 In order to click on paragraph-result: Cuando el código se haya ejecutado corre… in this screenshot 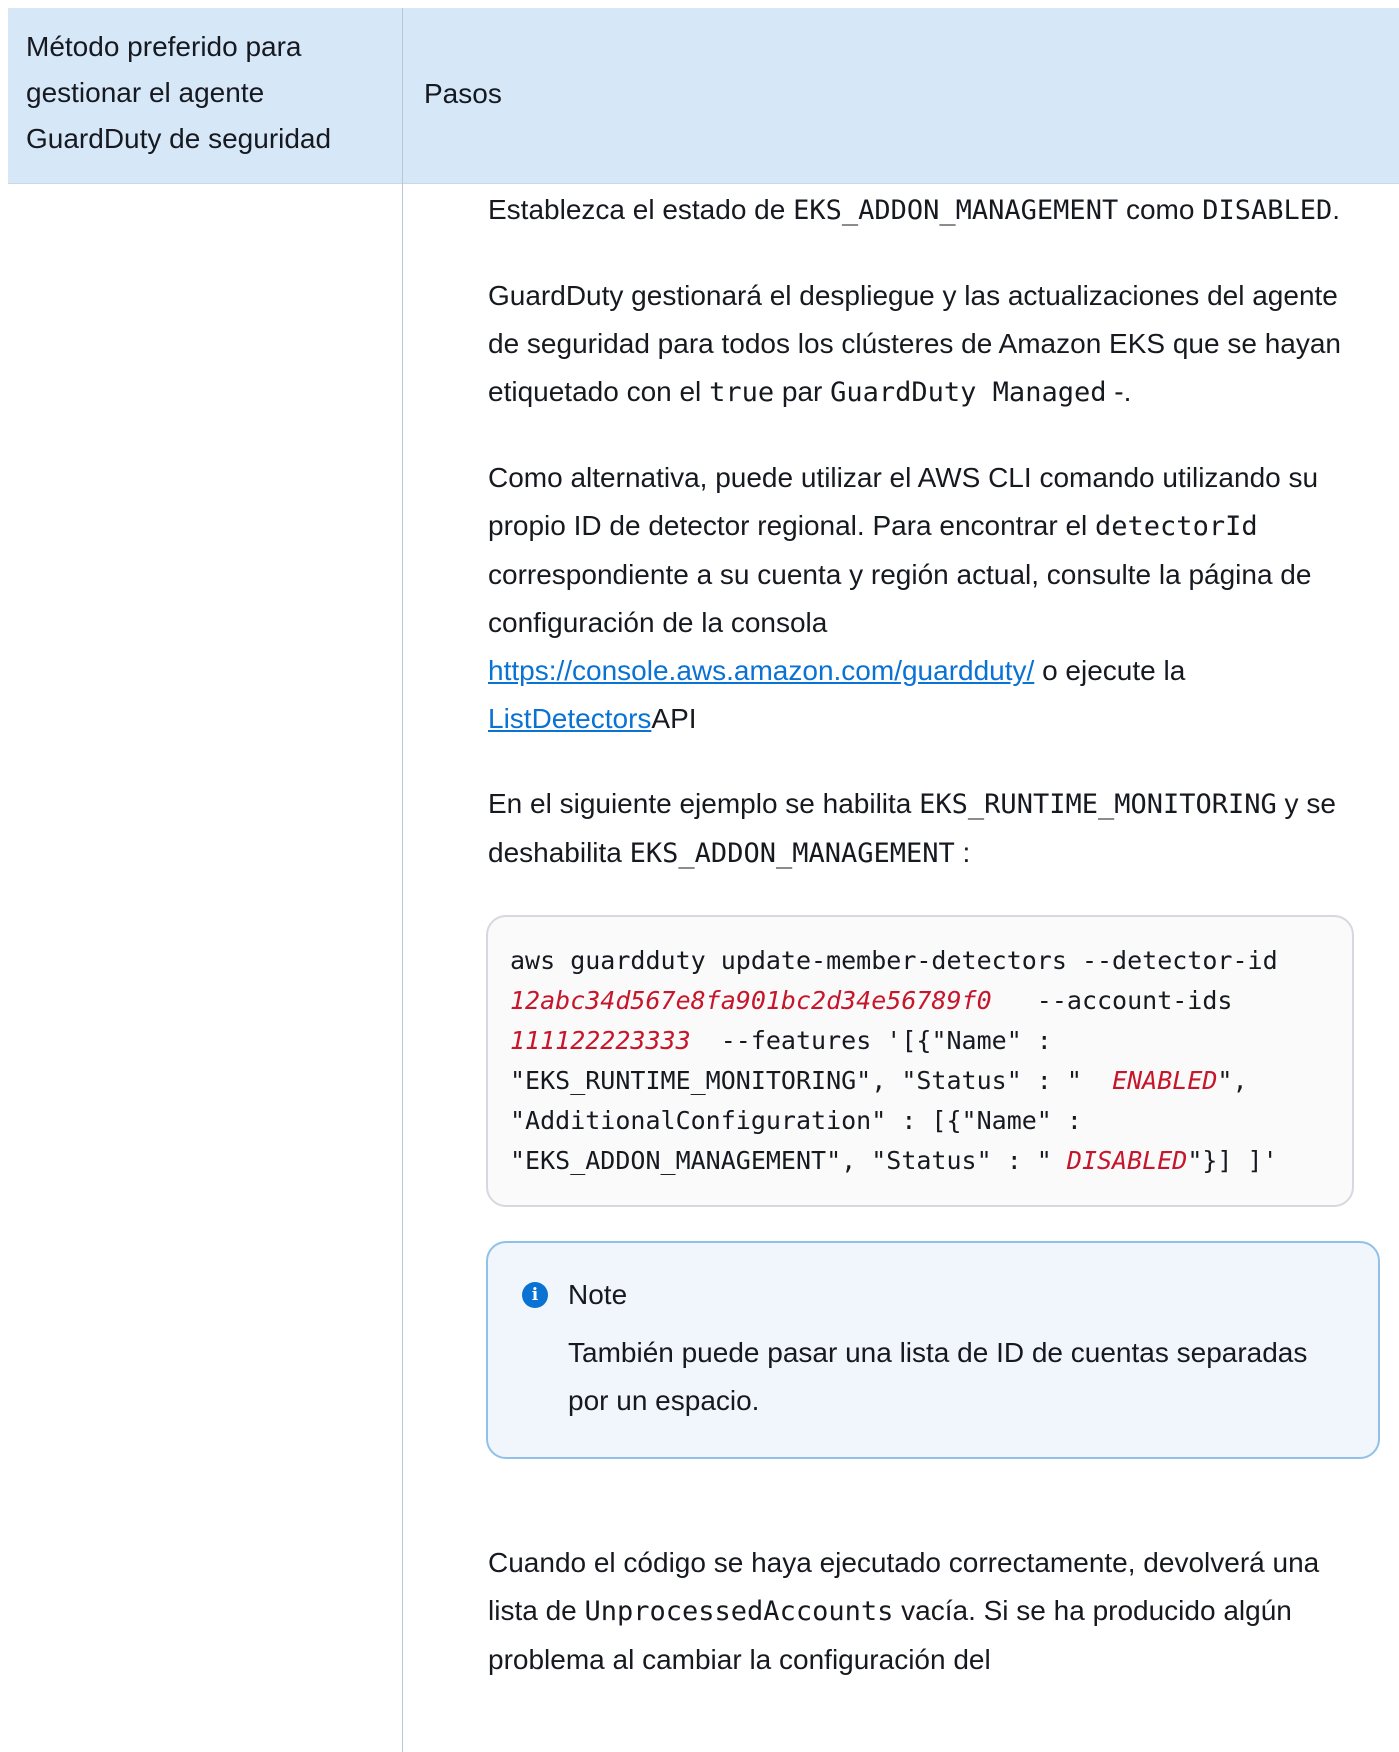, I will do `click(922, 1611)`.